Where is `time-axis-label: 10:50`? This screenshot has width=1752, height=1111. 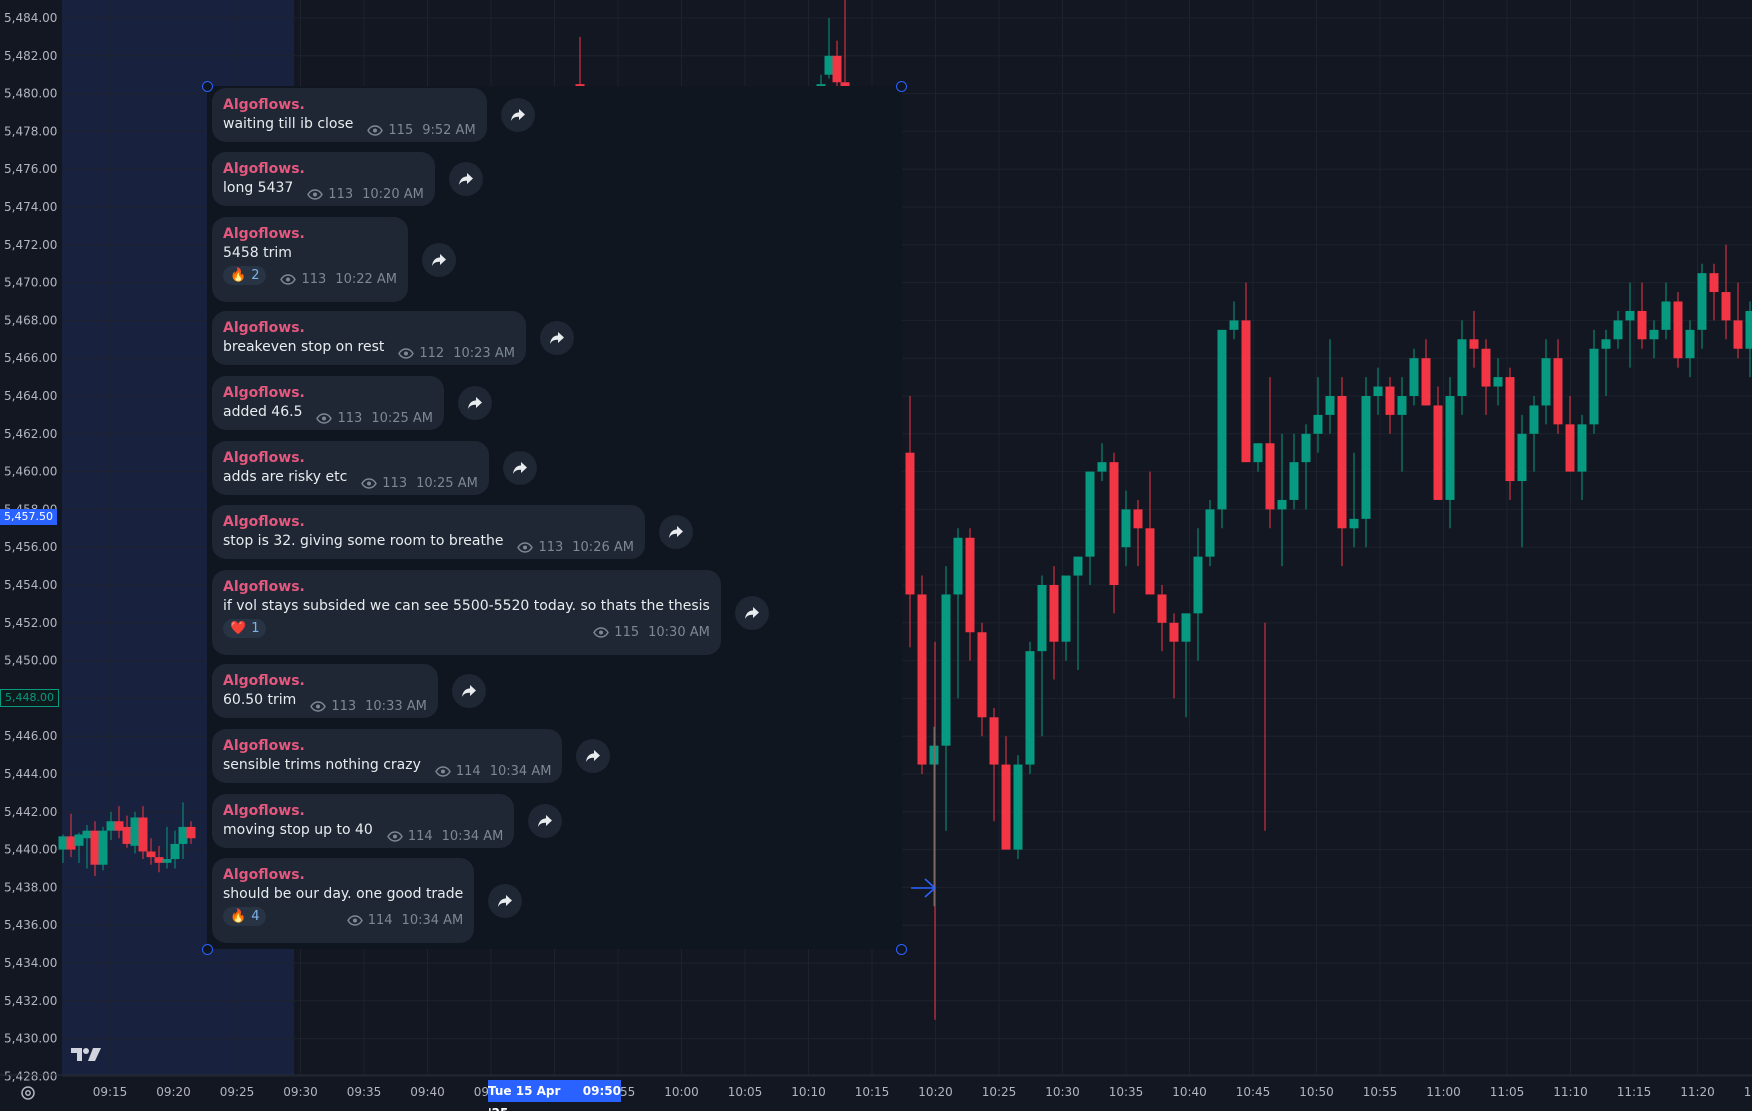
time-axis-label: 10:50 is located at coordinates (1316, 1092).